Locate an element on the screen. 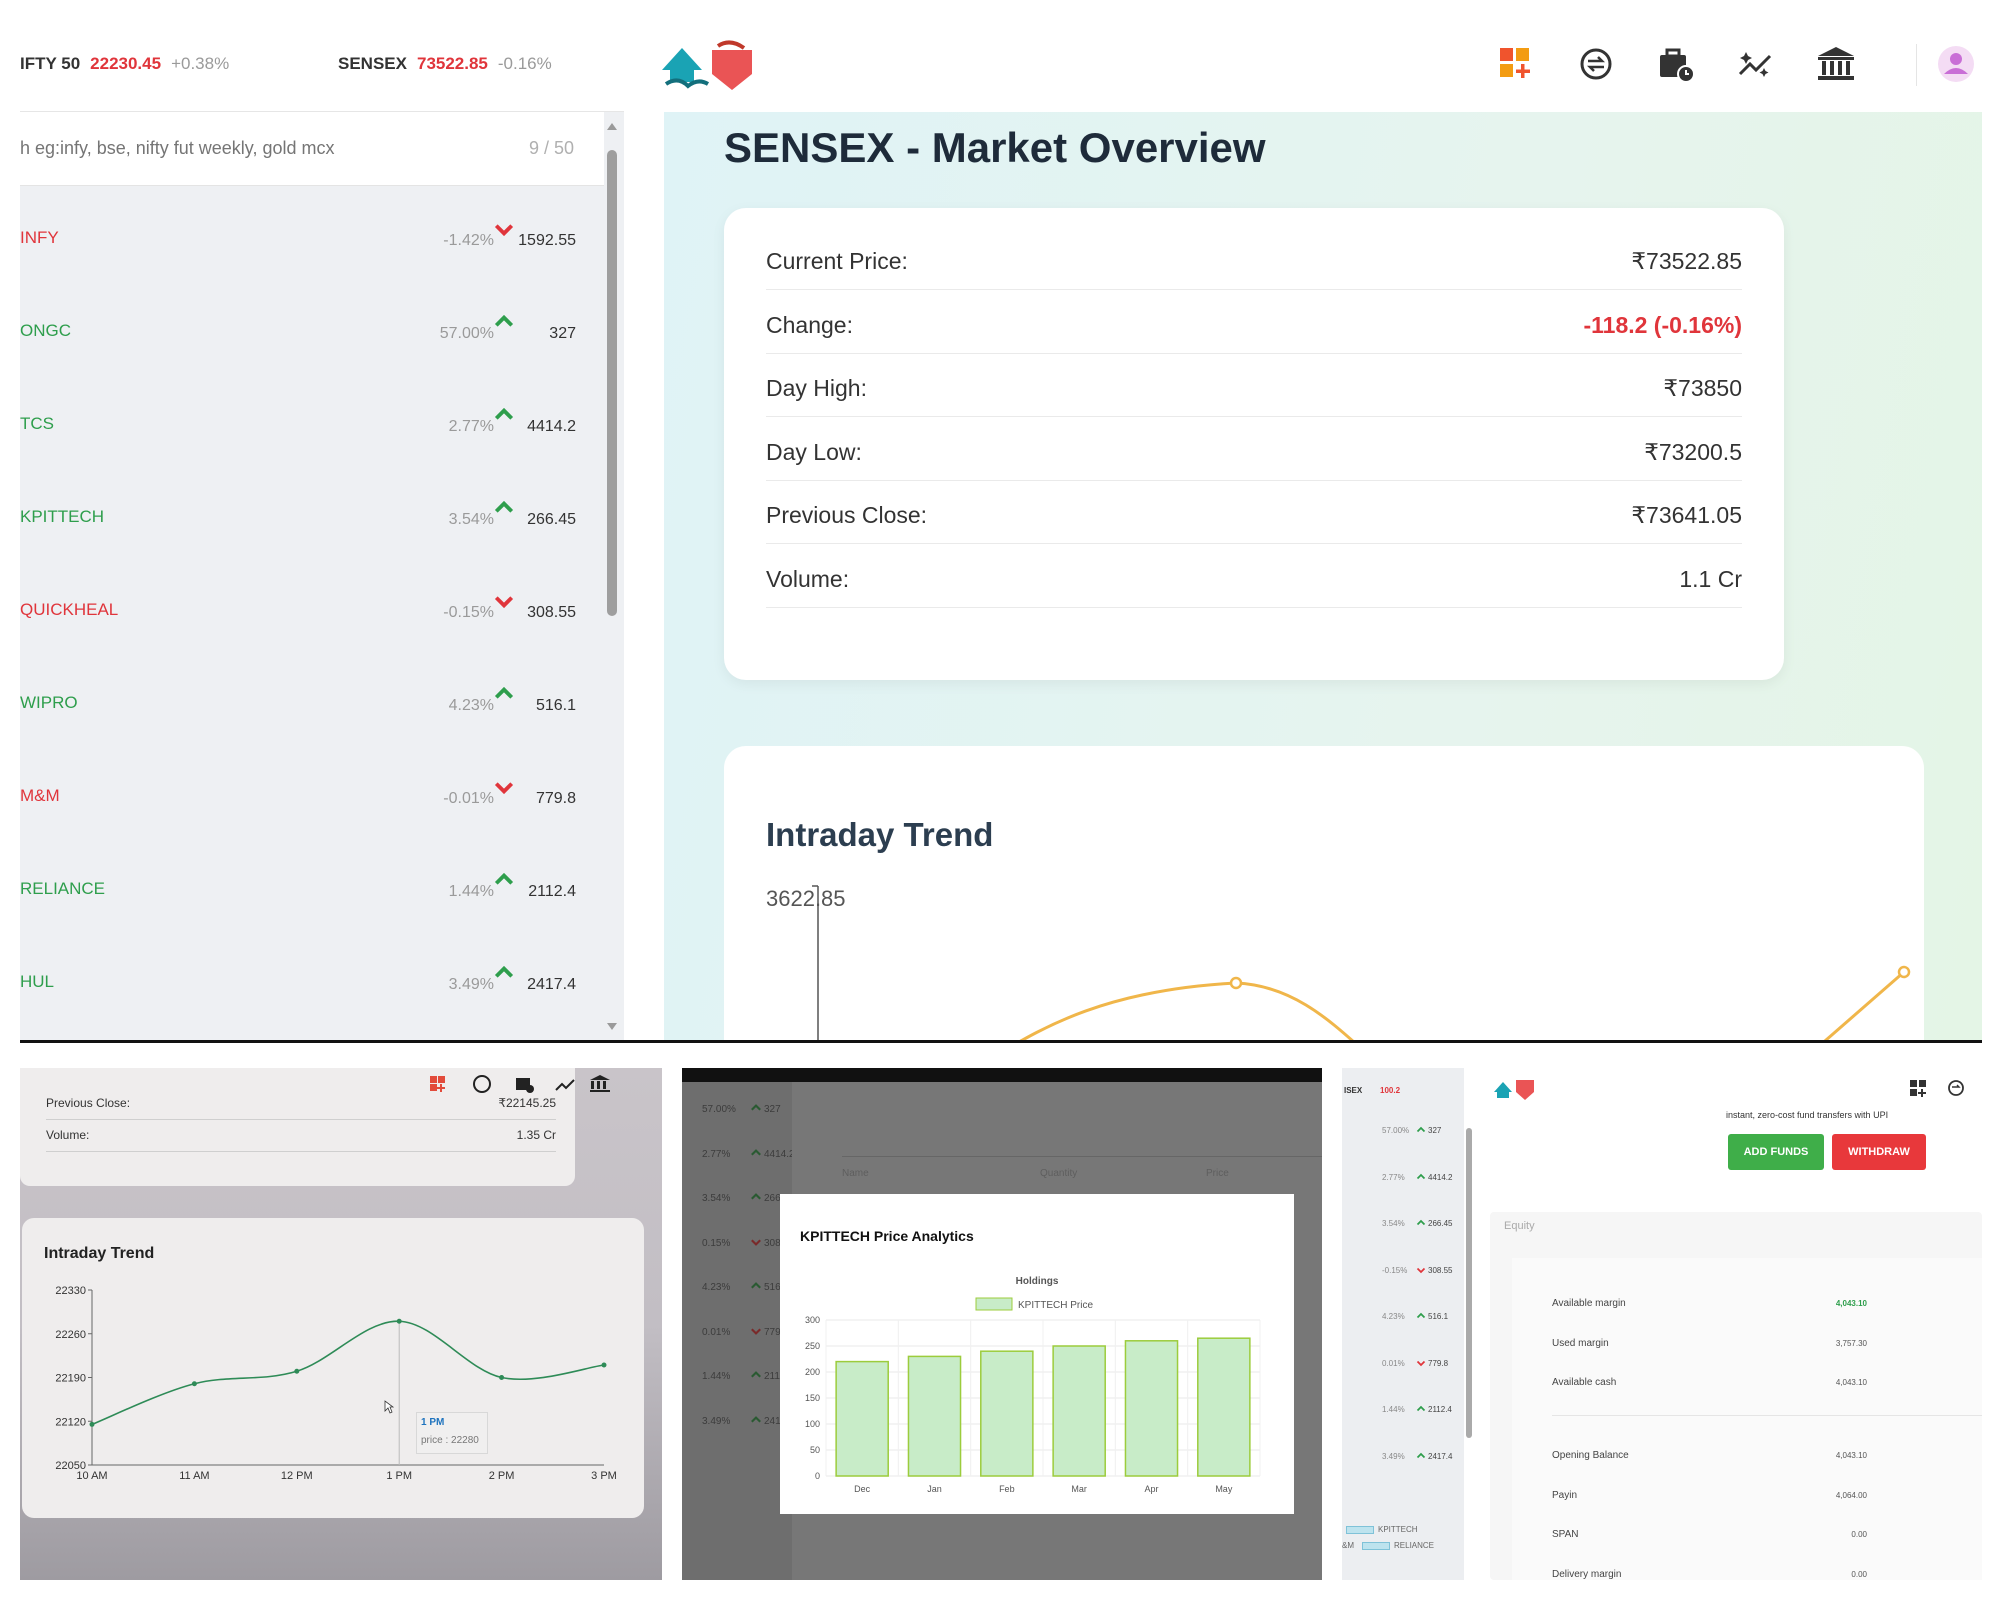  x-tick-label: Mar is located at coordinates (1079, 1489).